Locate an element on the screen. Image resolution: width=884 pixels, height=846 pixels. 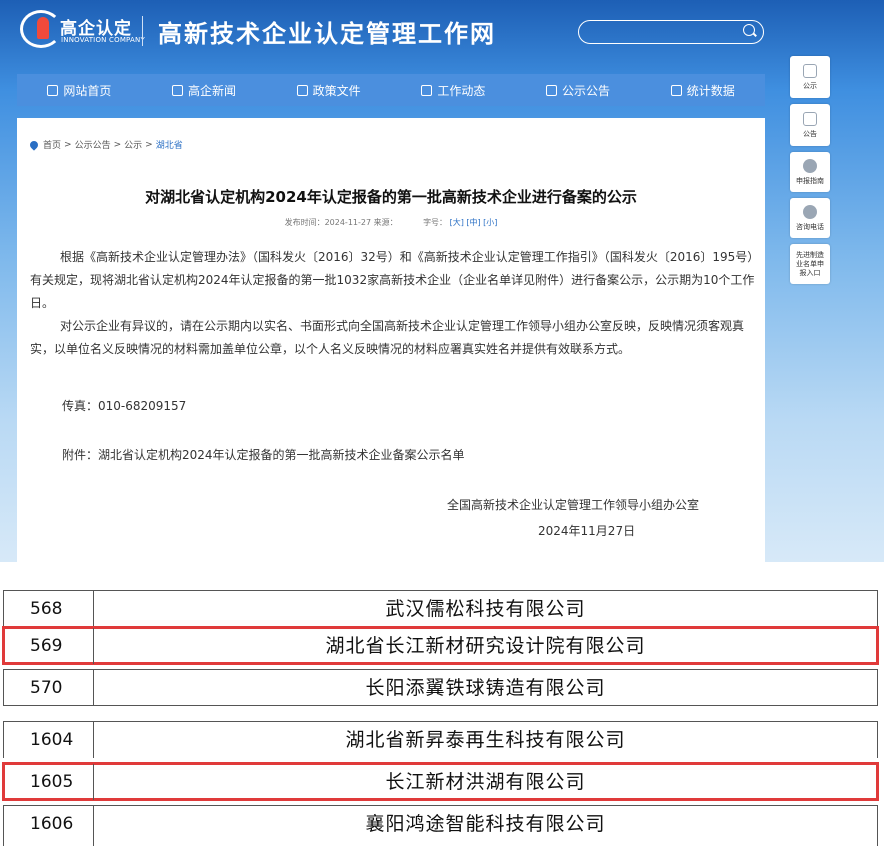
breadcrumb: 首页 > 公示公告 > 公示 > 湖北省 is located at coordinates (105, 144).